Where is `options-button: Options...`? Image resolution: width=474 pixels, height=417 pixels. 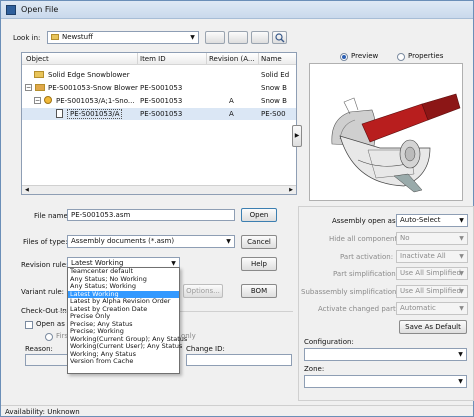 options-button: Options... is located at coordinates (203, 291).